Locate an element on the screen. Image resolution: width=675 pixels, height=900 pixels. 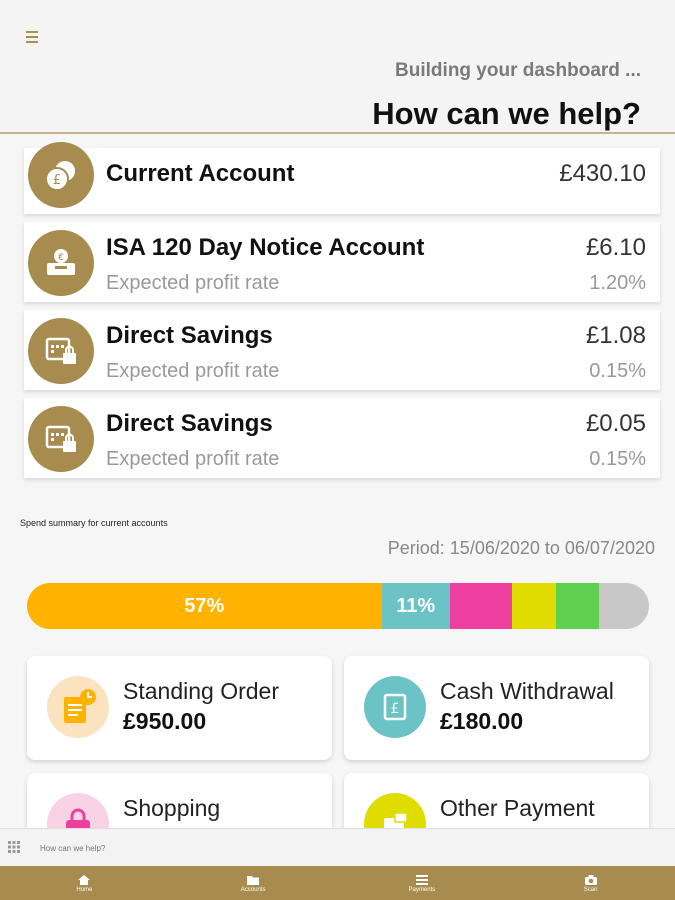
hamburger-icon is located at coordinates (34, 37).